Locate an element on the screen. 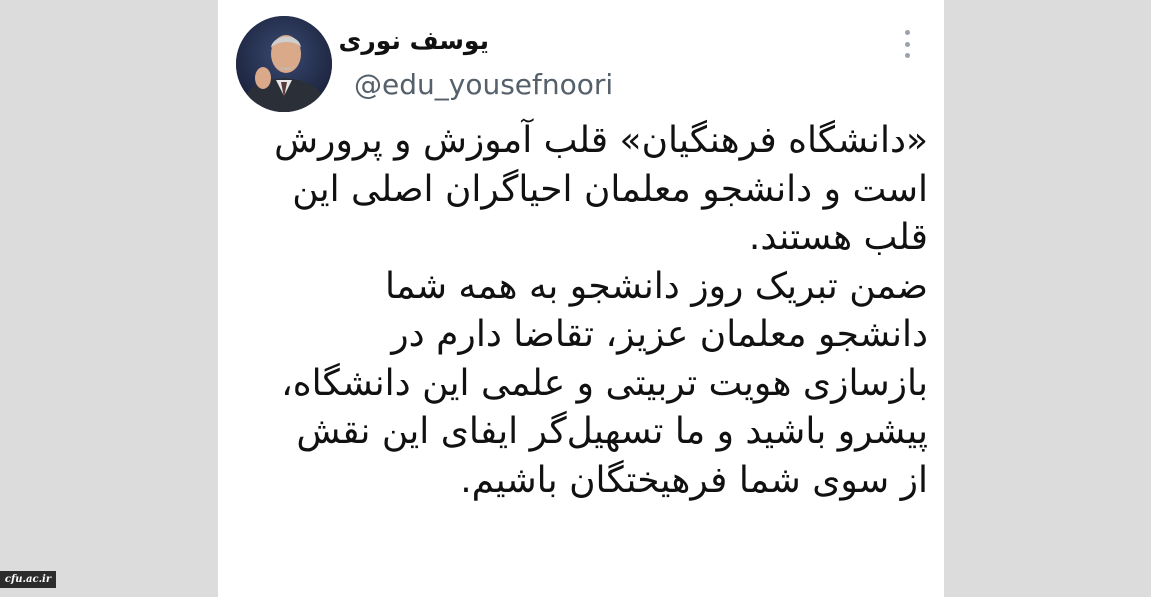 This screenshot has width=1151, height=597. author-name: یوسف نوری is located at coordinates (414, 40).